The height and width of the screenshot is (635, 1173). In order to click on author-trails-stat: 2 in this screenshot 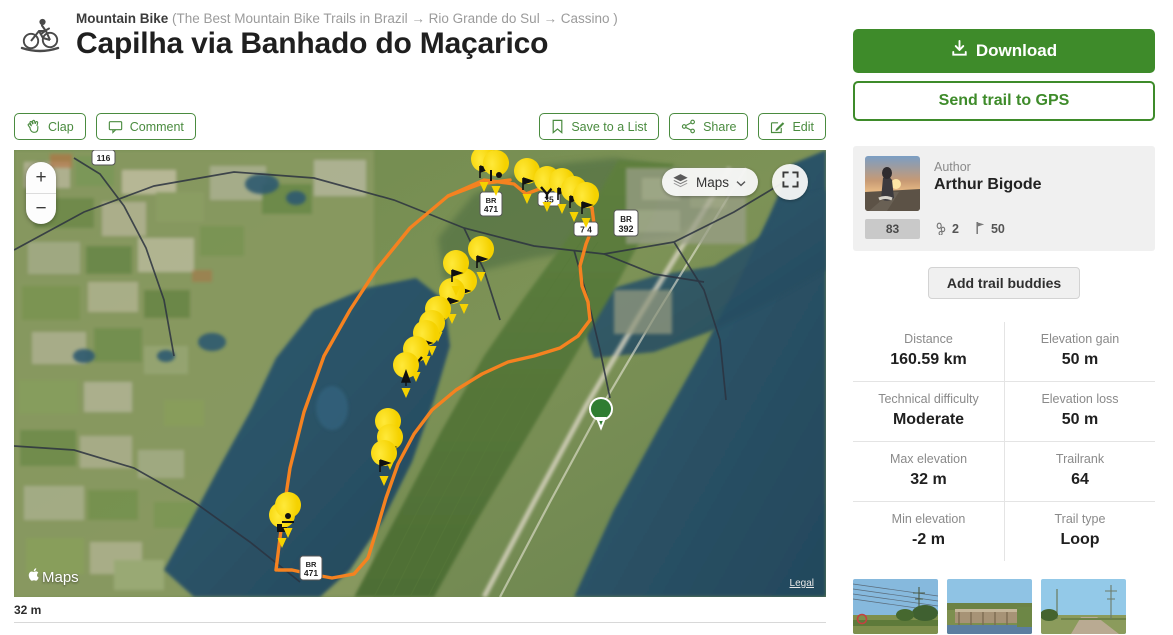, I will do `click(947, 229)`.